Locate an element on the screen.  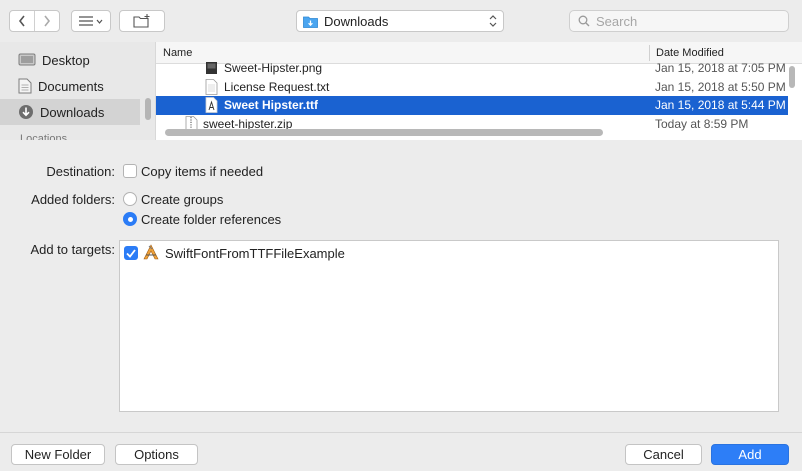
toolbar: Downloads is located at coordinates (401, 21).